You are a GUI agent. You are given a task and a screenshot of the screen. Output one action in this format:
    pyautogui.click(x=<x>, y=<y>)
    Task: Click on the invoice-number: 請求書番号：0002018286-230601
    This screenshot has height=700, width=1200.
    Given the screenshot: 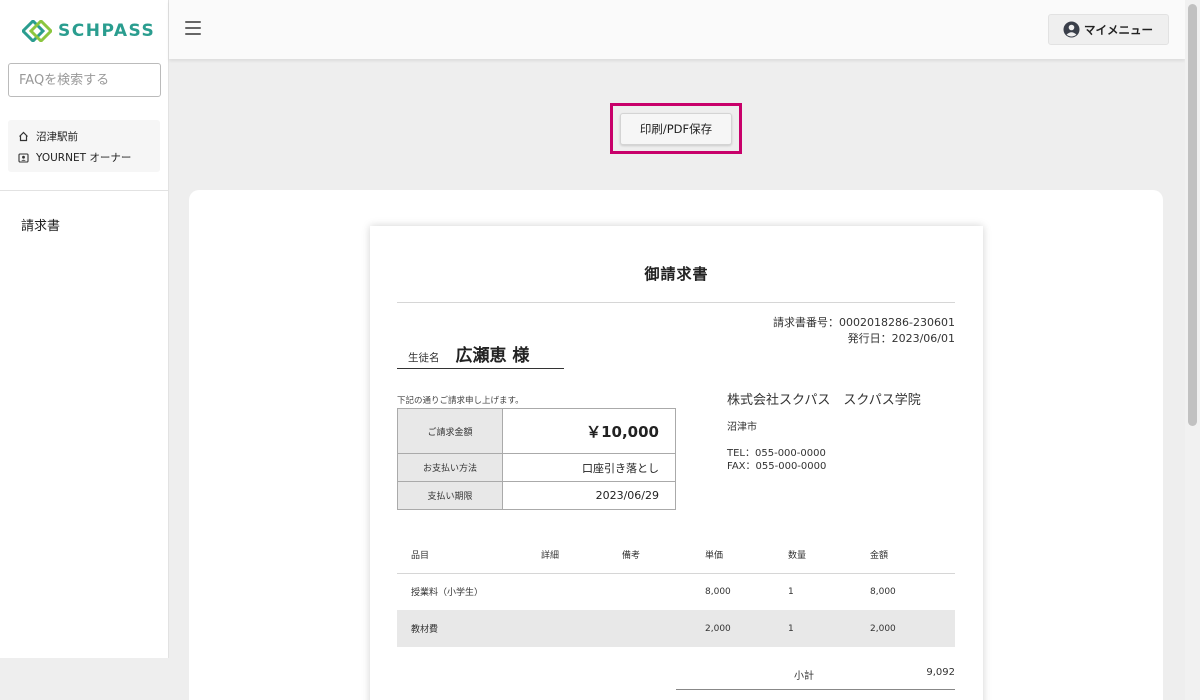 What is the action you would take?
    pyautogui.click(x=864, y=322)
    